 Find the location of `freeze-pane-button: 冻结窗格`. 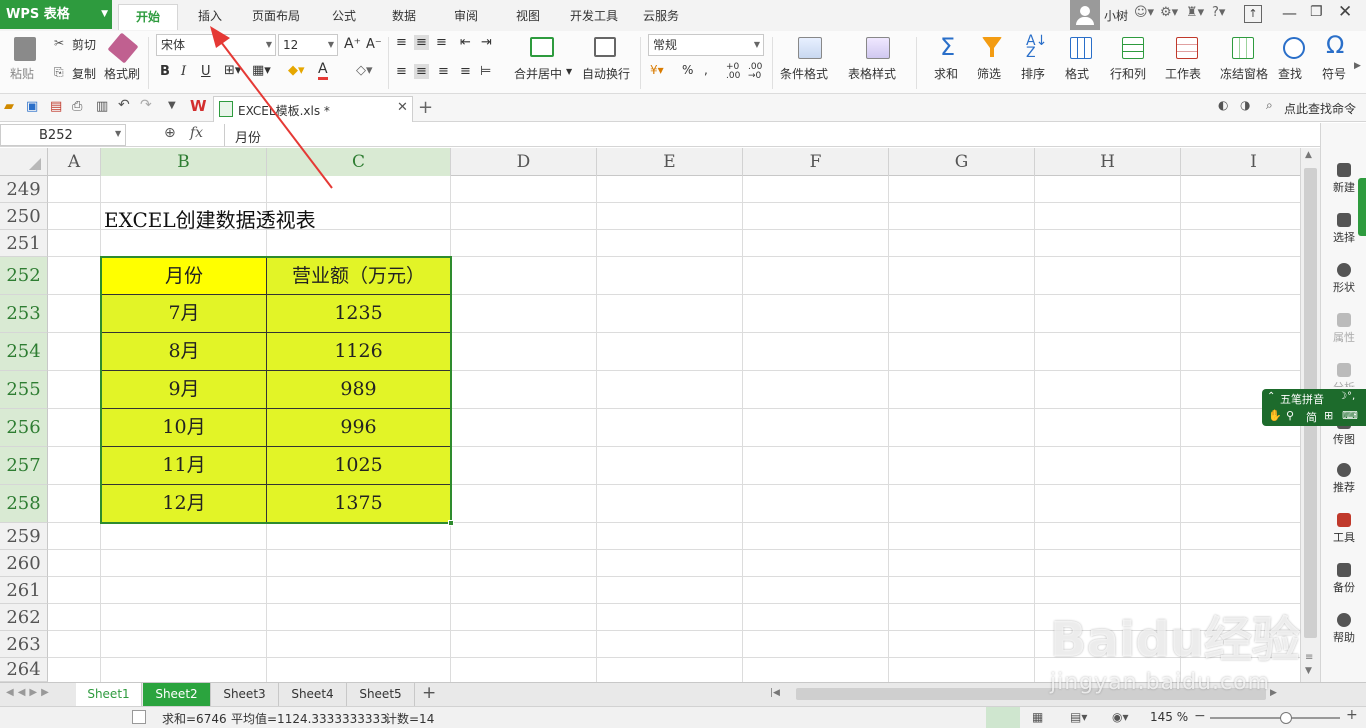

freeze-pane-button: 冻结窗格 is located at coordinates (1244, 73).